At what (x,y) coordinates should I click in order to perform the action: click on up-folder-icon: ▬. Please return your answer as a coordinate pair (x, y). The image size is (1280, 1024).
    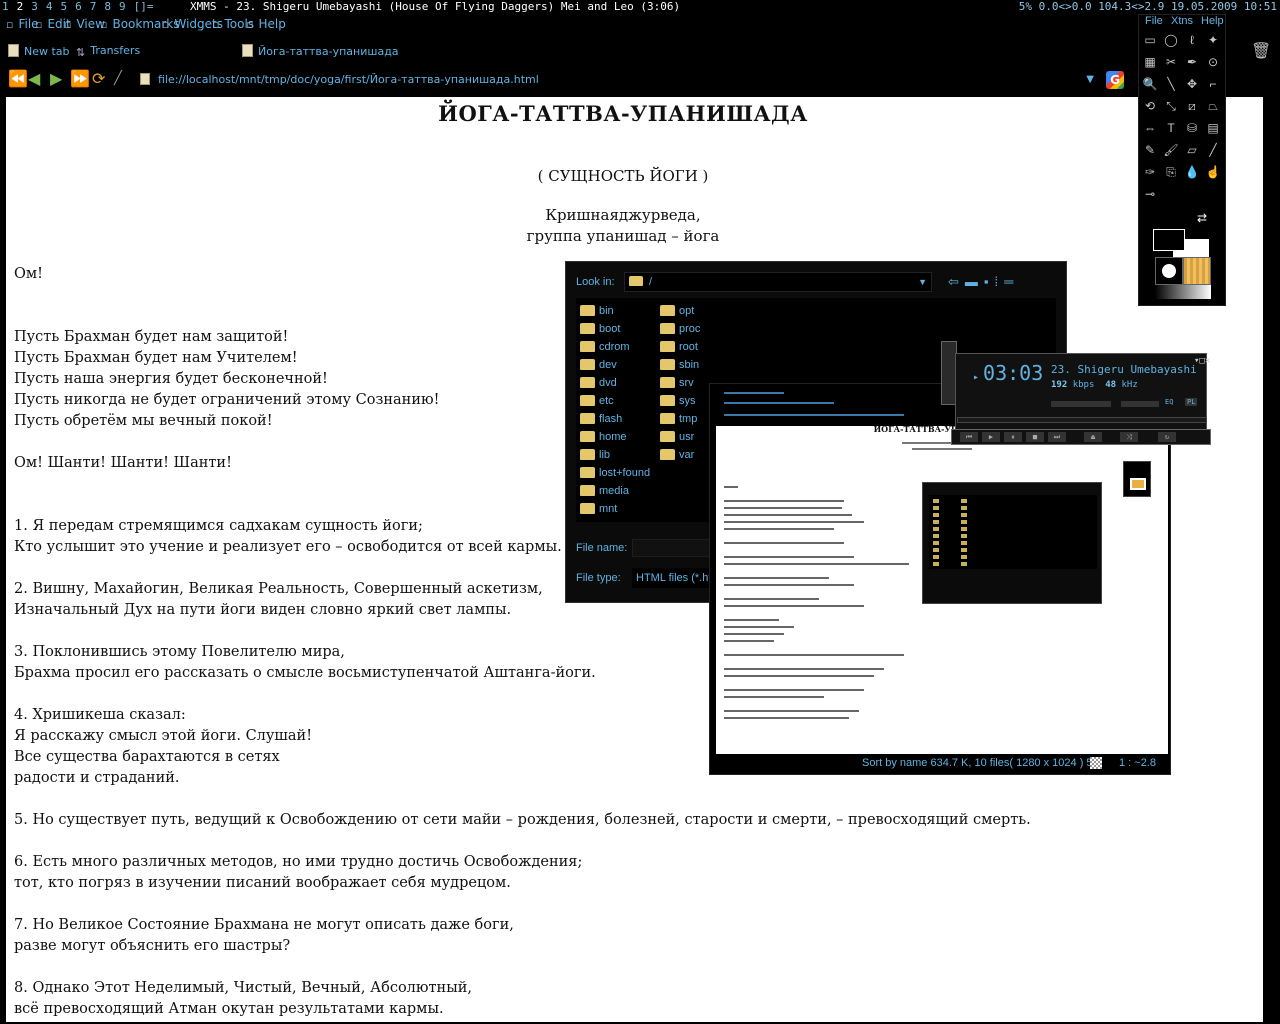
    Looking at the image, I should click on (974, 281).